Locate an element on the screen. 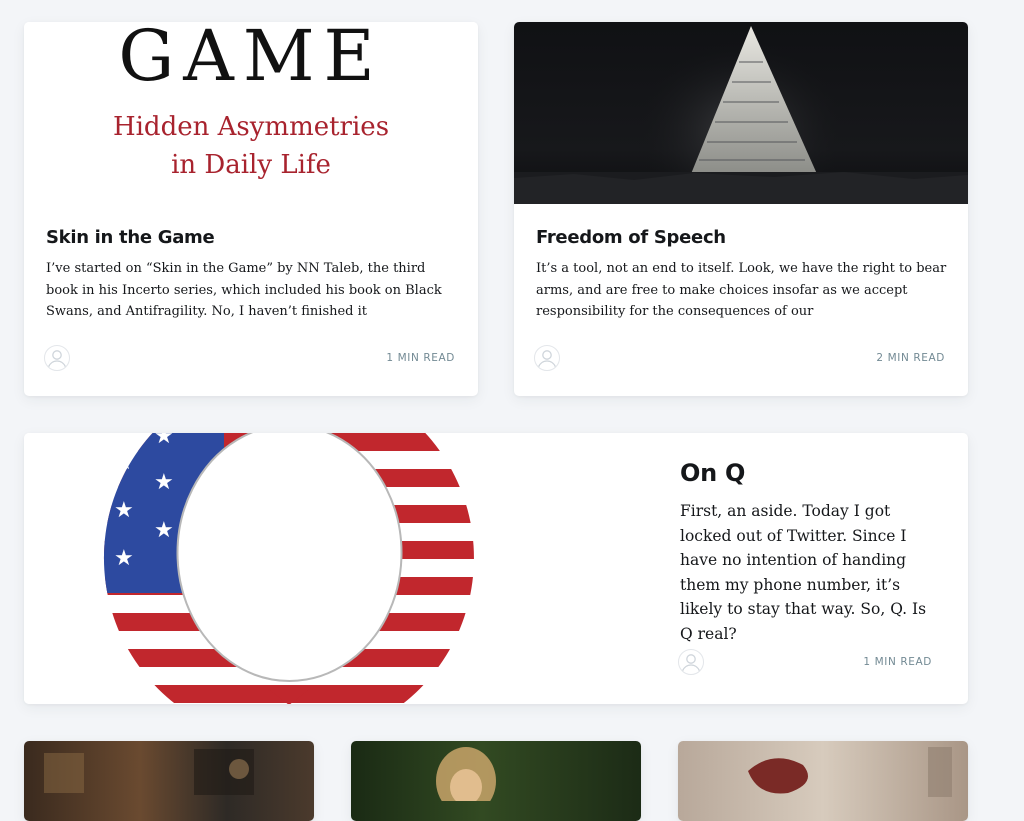 The width and height of the screenshot is (1024, 821). cover-text-game: GAME is located at coordinates (251, 59).